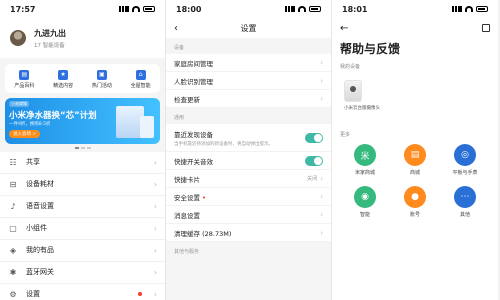 Image resolution: width=500 pixels, height=300 pixels. I want to click on row-label: 人脸识别管理, so click(193, 81).